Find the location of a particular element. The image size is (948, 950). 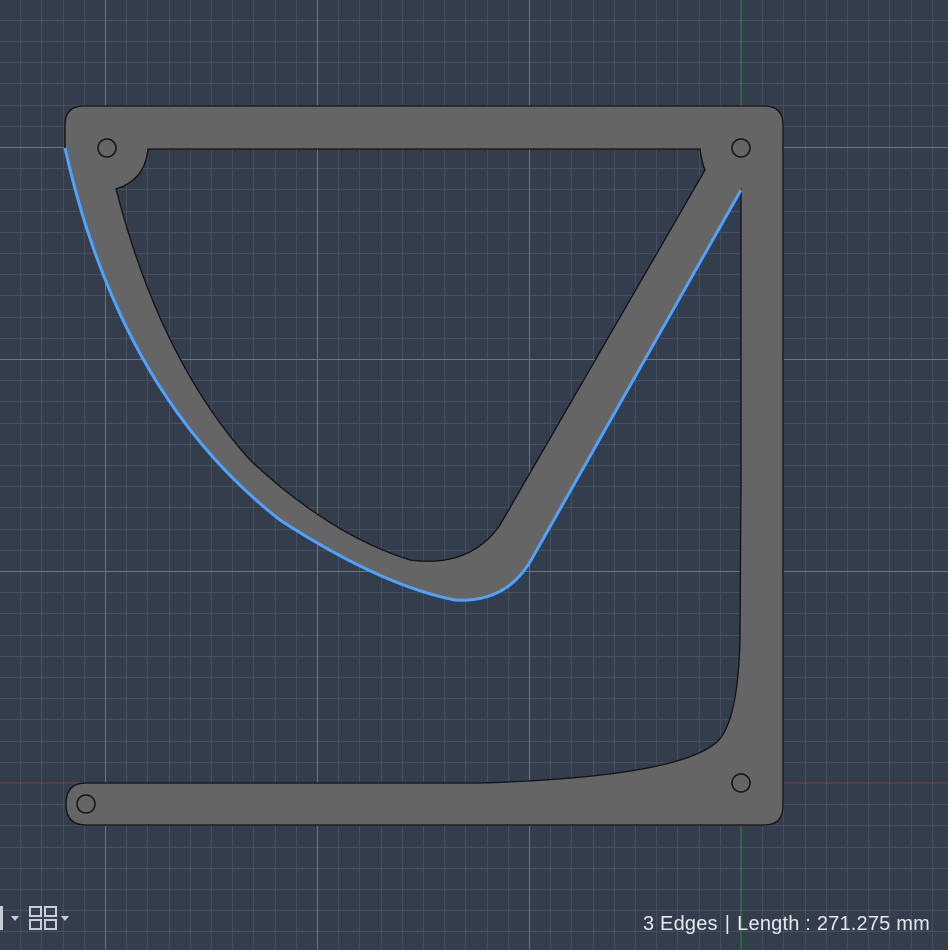

selected-edges-count: 3 Edges is located at coordinates (680, 924).